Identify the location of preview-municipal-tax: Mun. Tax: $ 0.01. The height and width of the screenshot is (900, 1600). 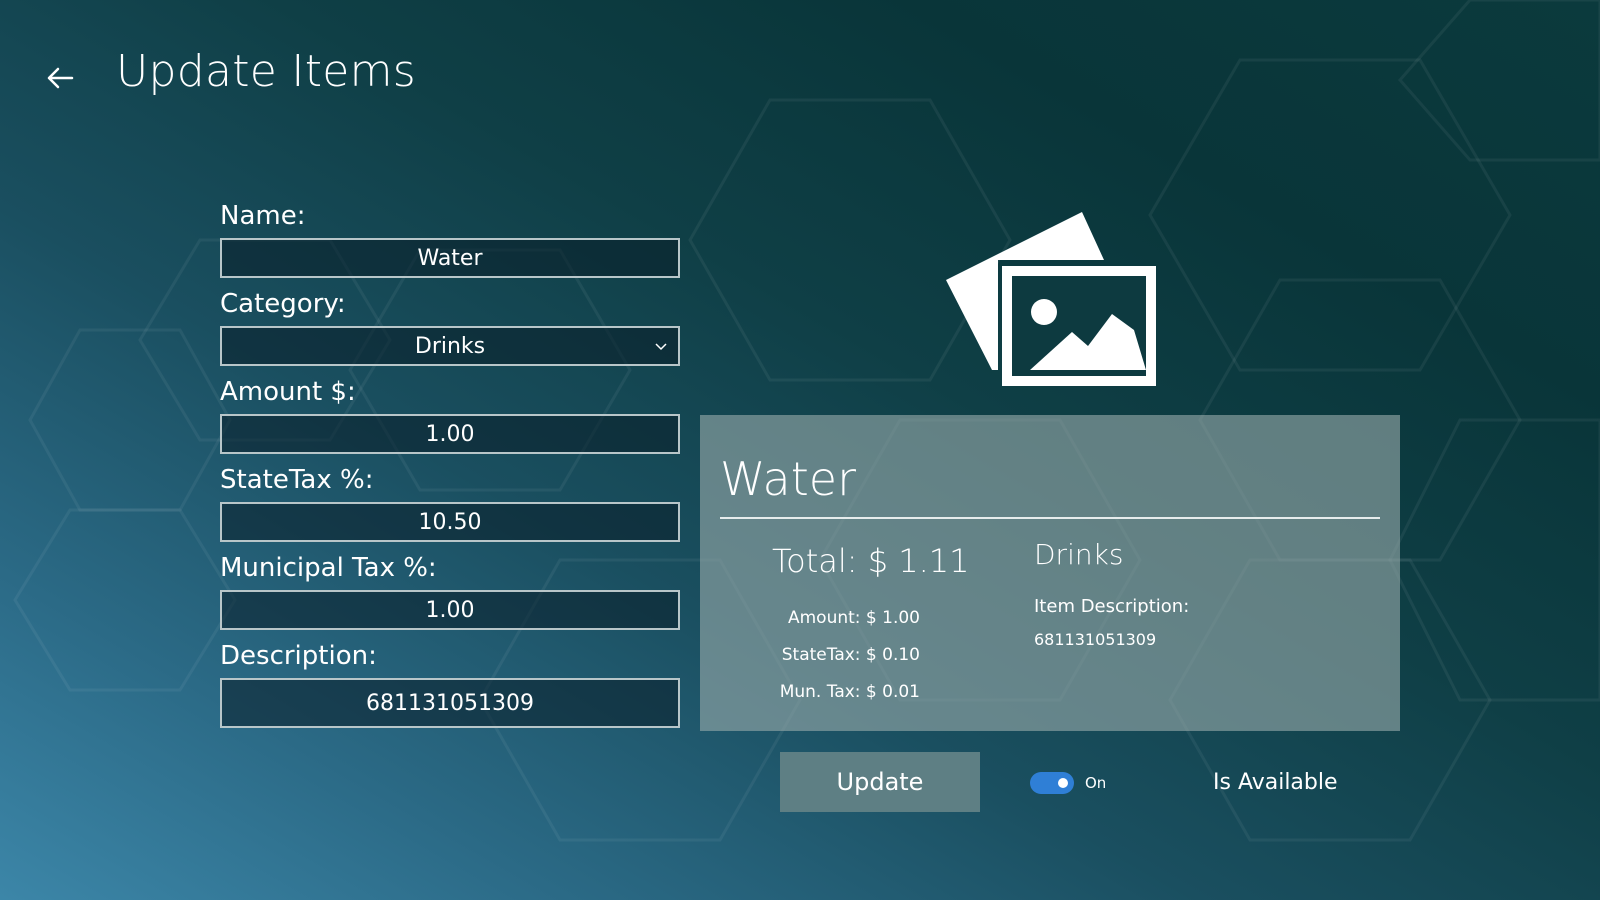
(849, 692).